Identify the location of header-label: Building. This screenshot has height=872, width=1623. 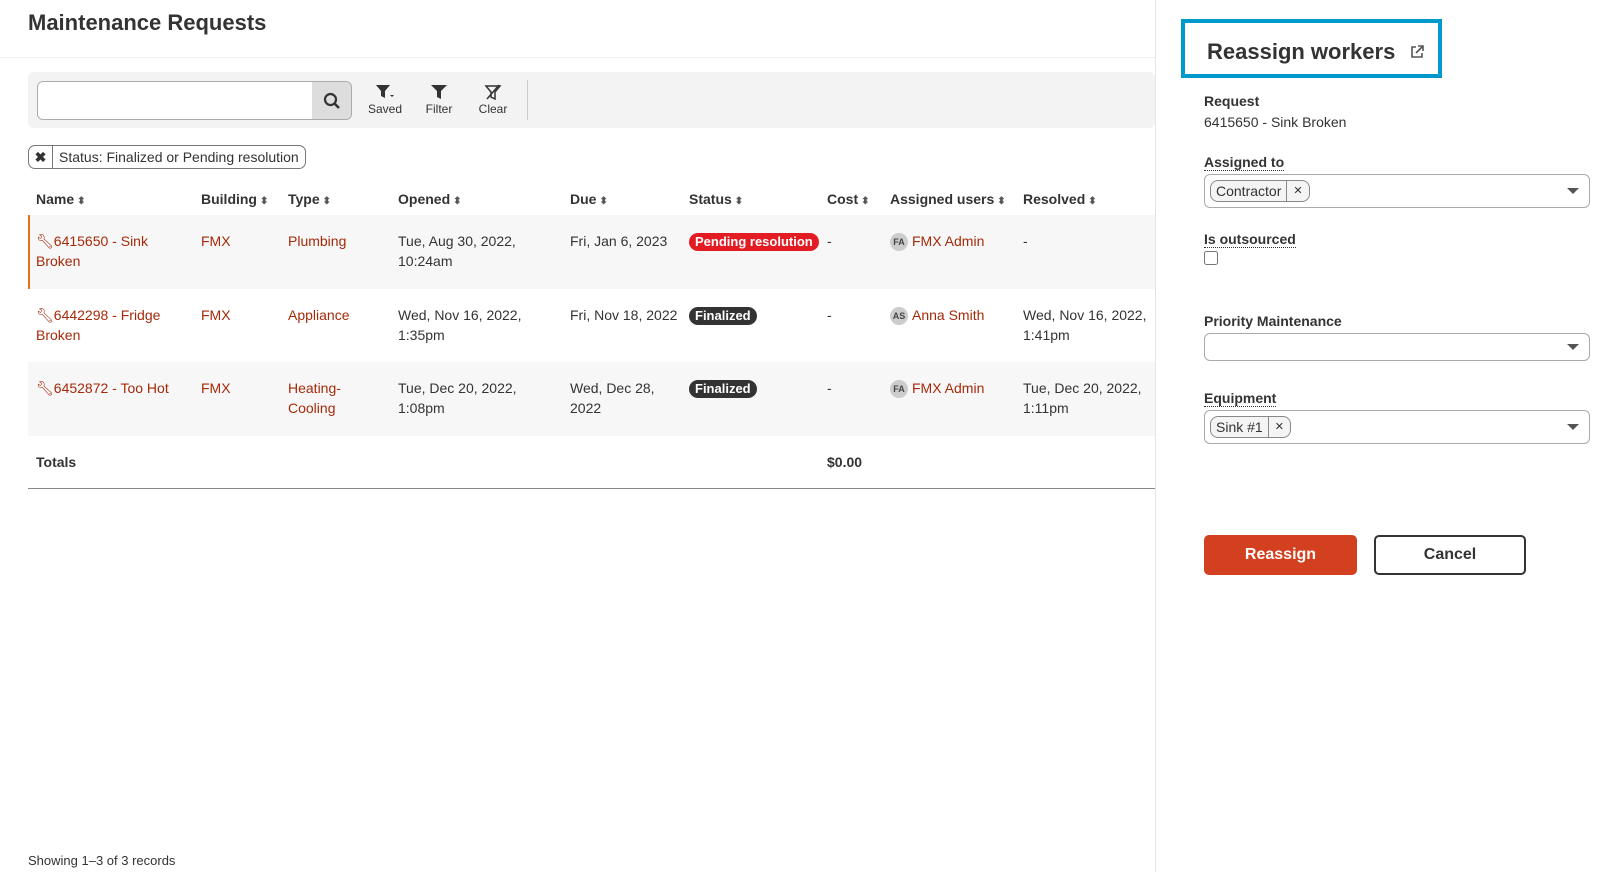
(229, 199).